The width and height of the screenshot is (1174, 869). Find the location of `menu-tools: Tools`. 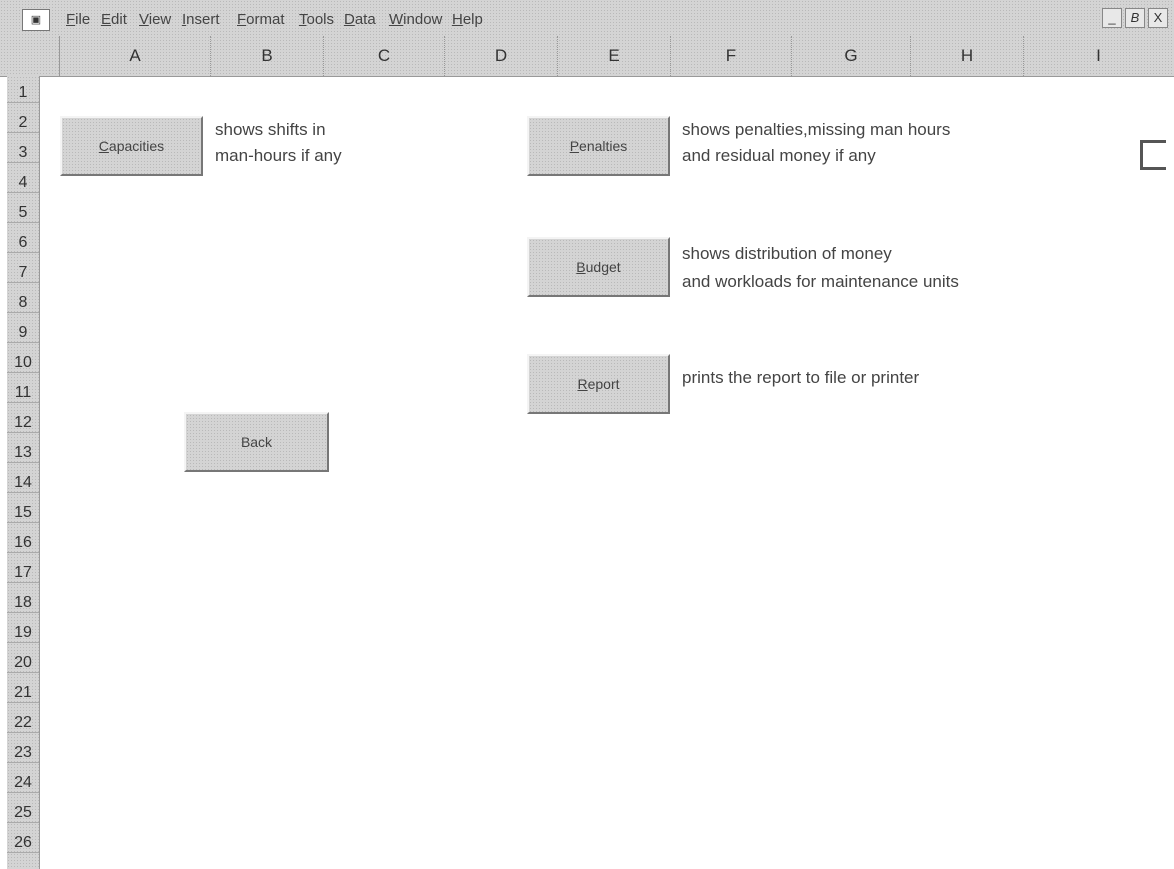

menu-tools: Tools is located at coordinates (316, 19).